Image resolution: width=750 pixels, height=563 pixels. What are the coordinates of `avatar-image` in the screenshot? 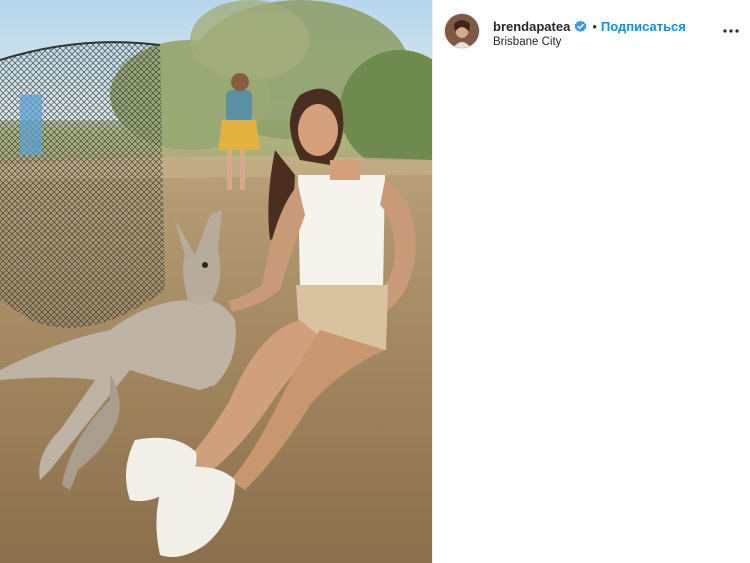 It's located at (462, 31).